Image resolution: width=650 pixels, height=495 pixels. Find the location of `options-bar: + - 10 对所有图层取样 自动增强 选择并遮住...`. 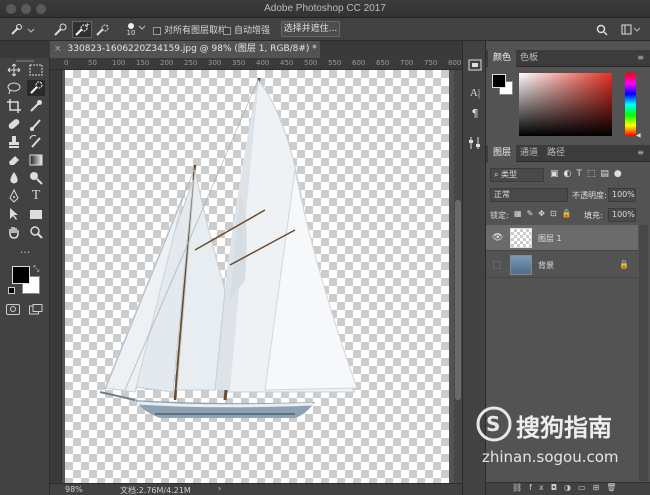

options-bar: + - 10 对所有图层取样 自动增强 选择并遮住... is located at coordinates (325, 29).